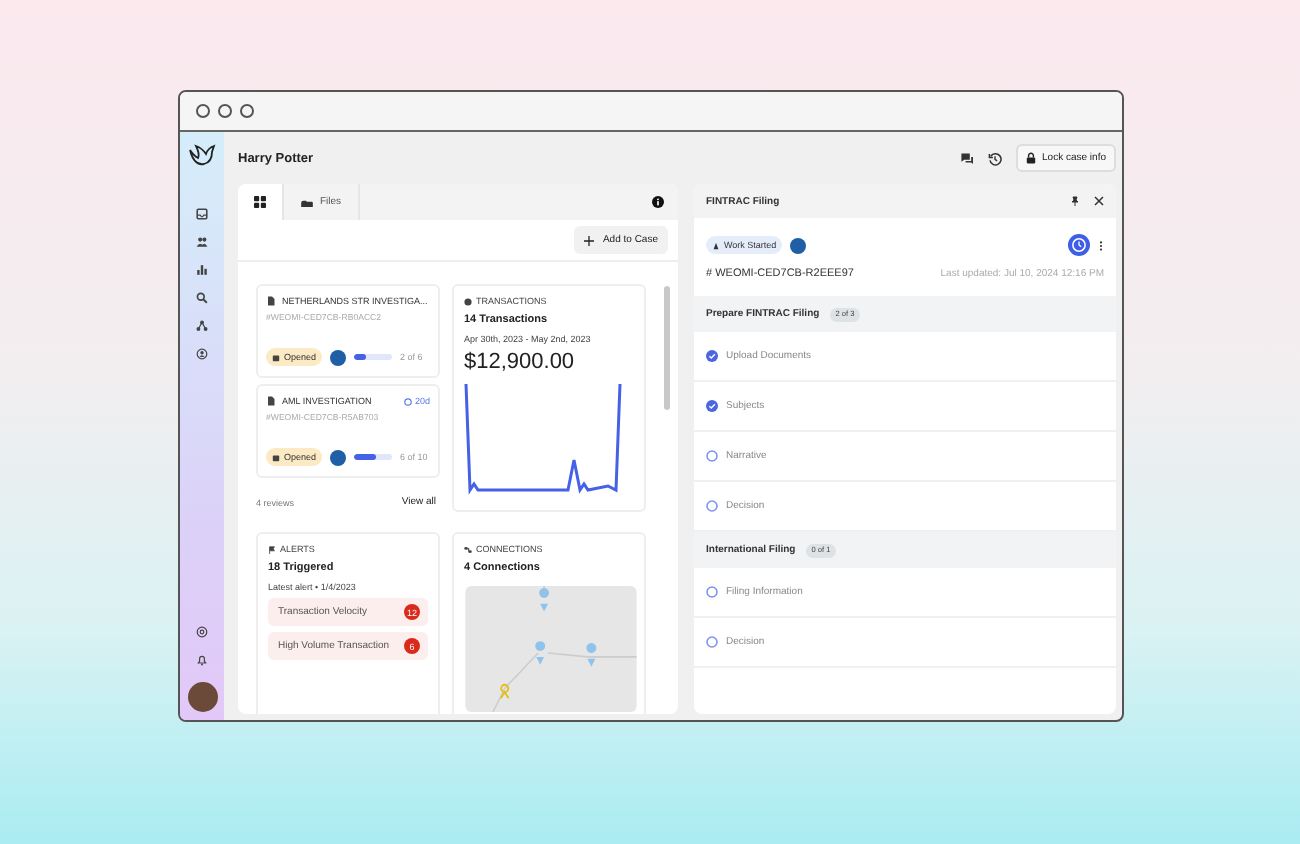 The height and width of the screenshot is (844, 1300). I want to click on flag-icon, so click(272, 549).